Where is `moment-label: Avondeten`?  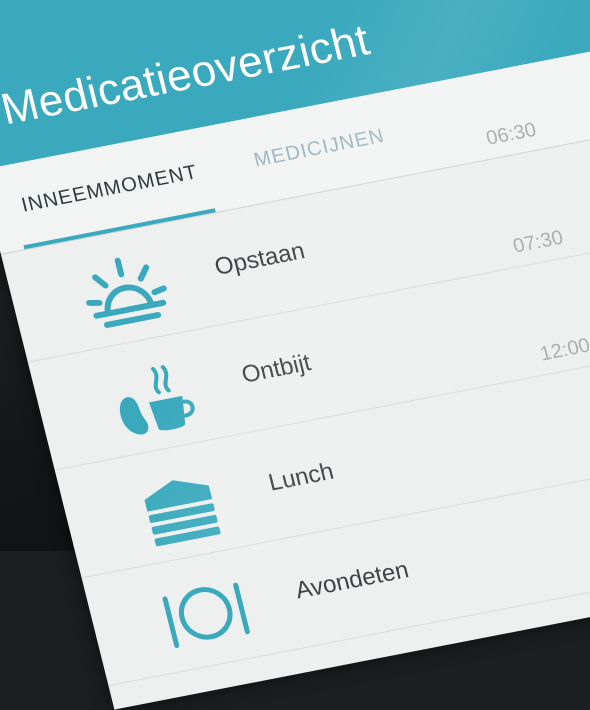 moment-label: Avondeten is located at coordinates (352, 580).